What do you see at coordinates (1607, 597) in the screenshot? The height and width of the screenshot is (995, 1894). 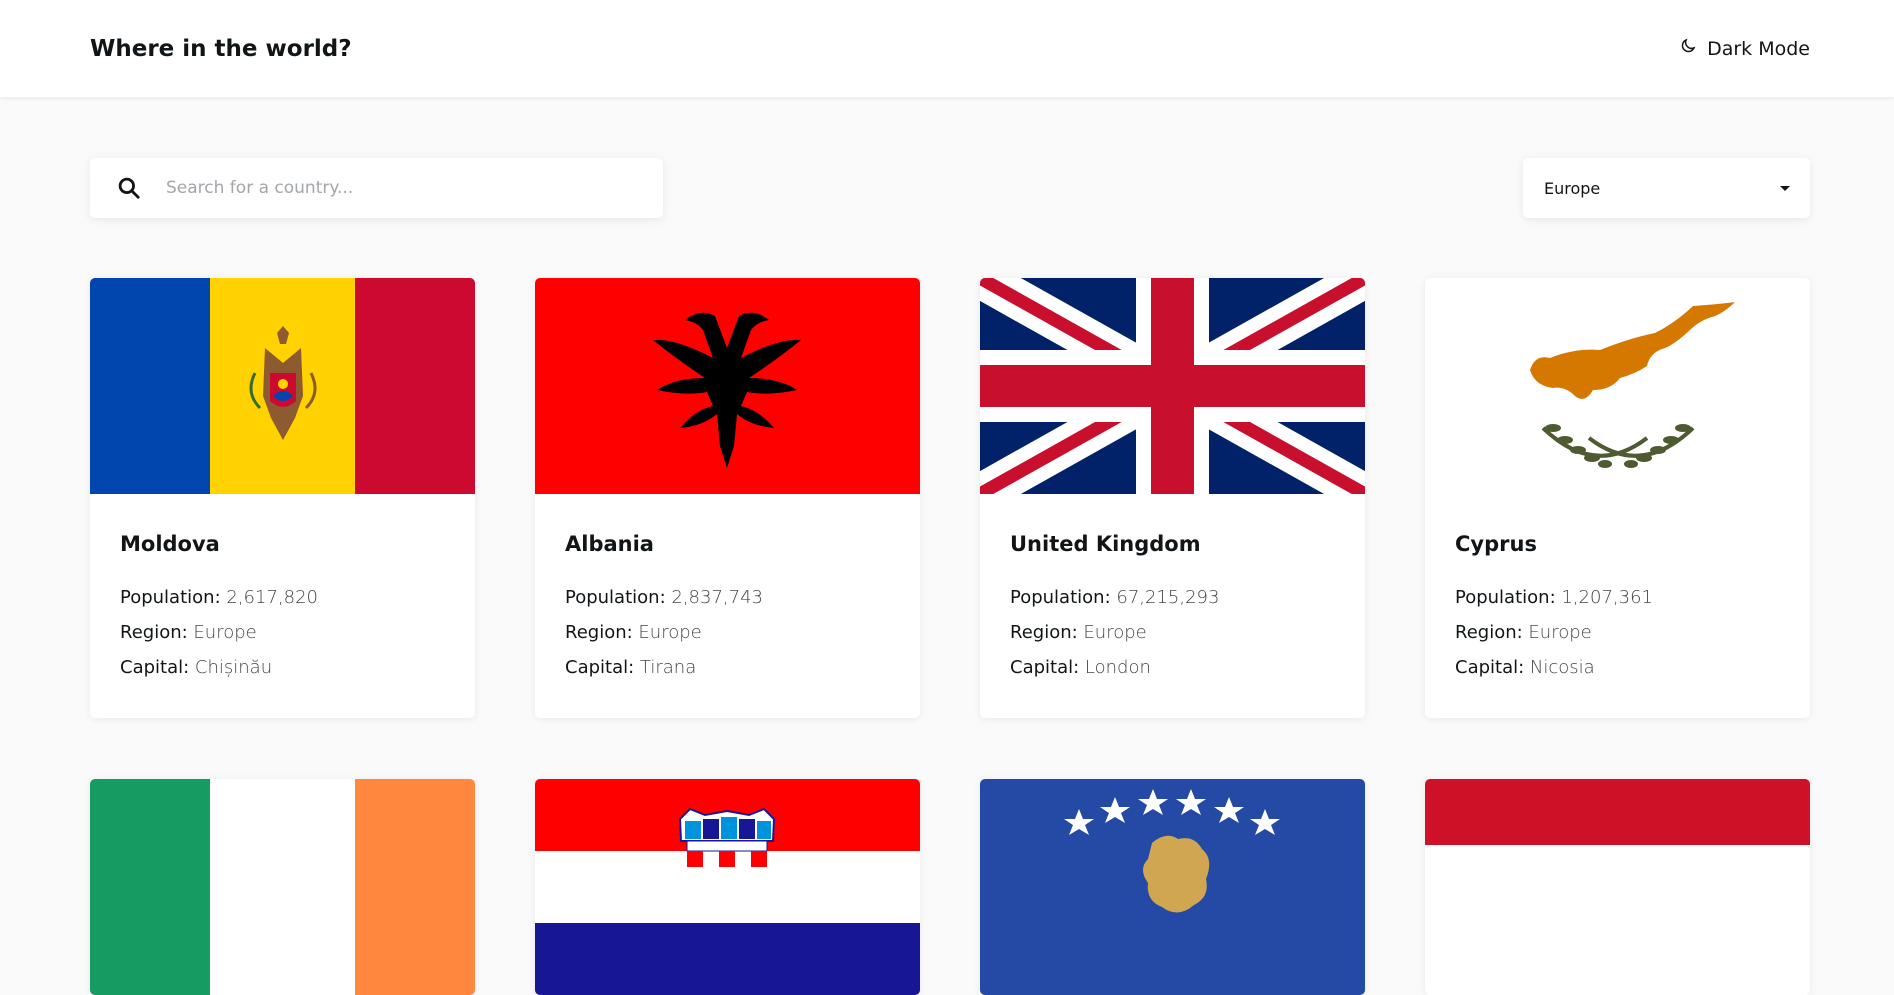 I see `population-value: 1,207,361` at bounding box center [1607, 597].